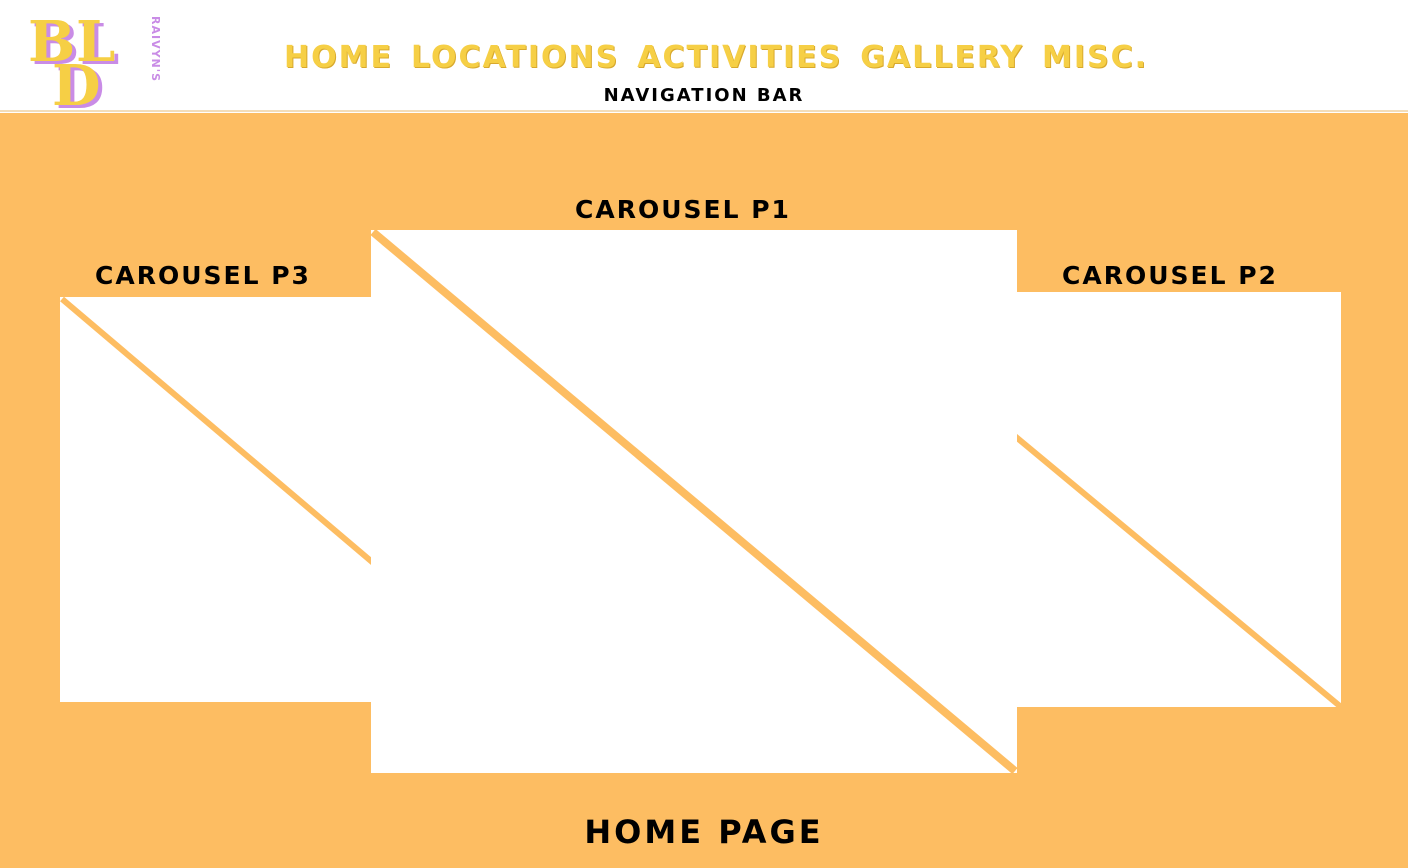 This screenshot has width=1408, height=868. Describe the element at coordinates (515, 57) in the screenshot. I see `nav-link-locations: LOCATIONS` at that location.